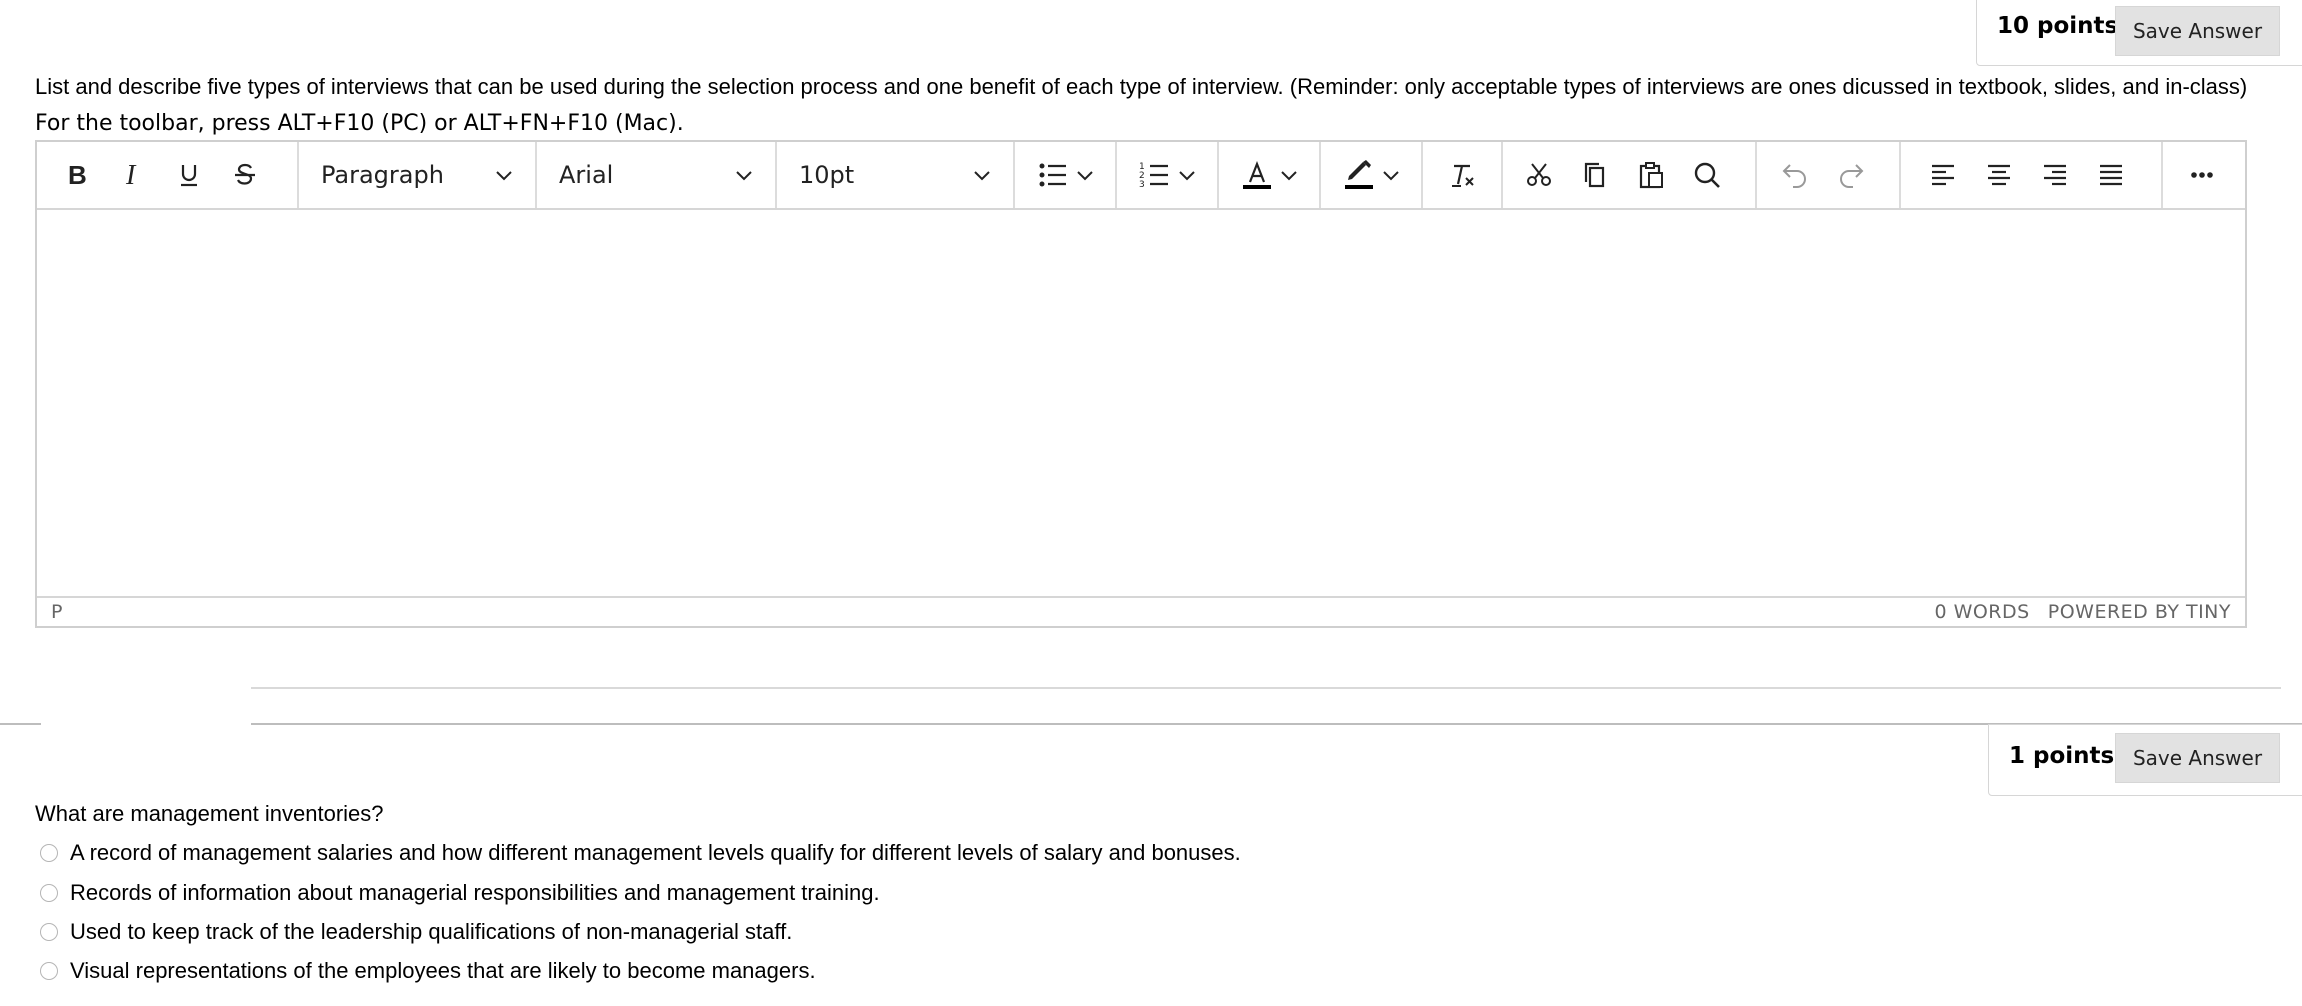 The height and width of the screenshot is (1006, 2302). I want to click on editor-toolbar: B I Paragraph Arial 10pt 1 2 3, so click(1141, 176).